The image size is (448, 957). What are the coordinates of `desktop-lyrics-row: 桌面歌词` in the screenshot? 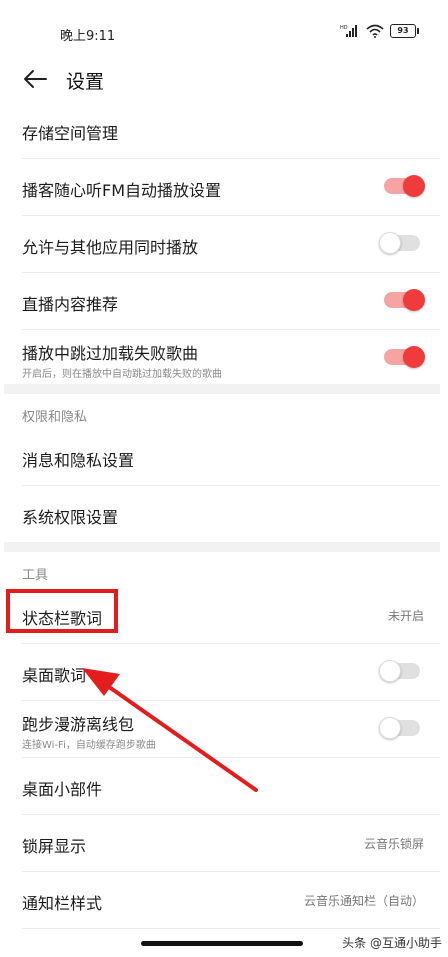 It's located at (231, 672).